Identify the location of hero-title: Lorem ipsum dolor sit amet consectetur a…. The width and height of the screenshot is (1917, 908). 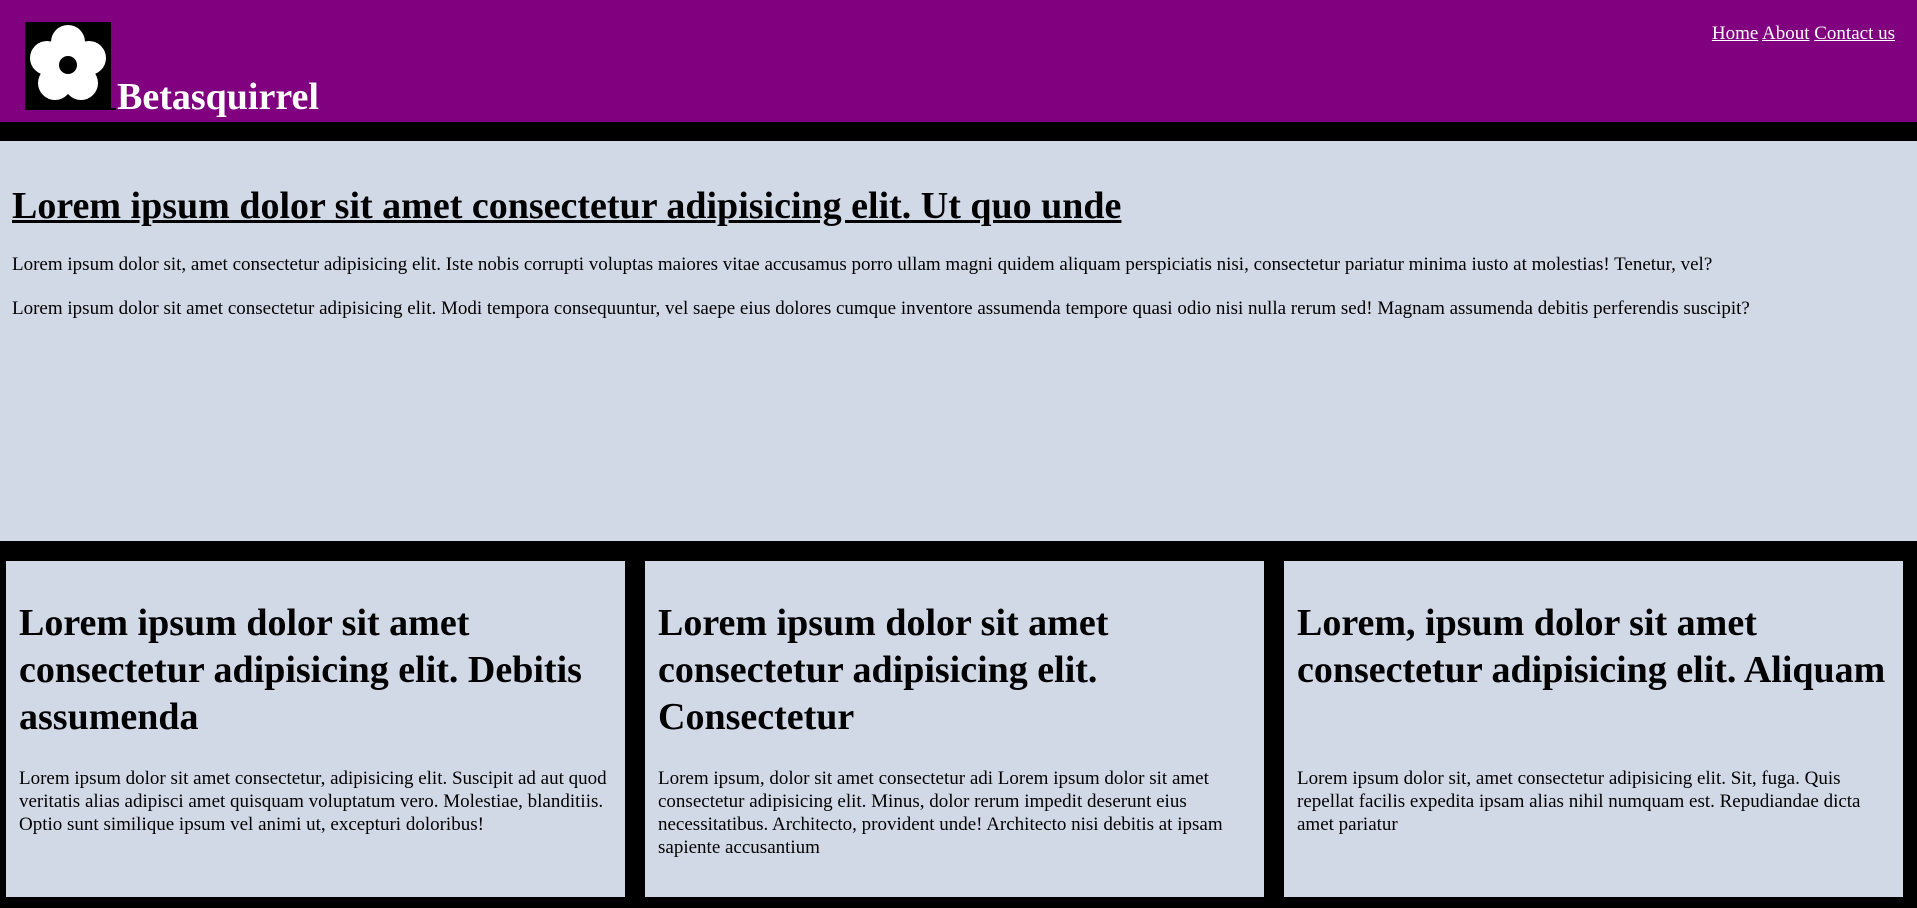
(567, 206).